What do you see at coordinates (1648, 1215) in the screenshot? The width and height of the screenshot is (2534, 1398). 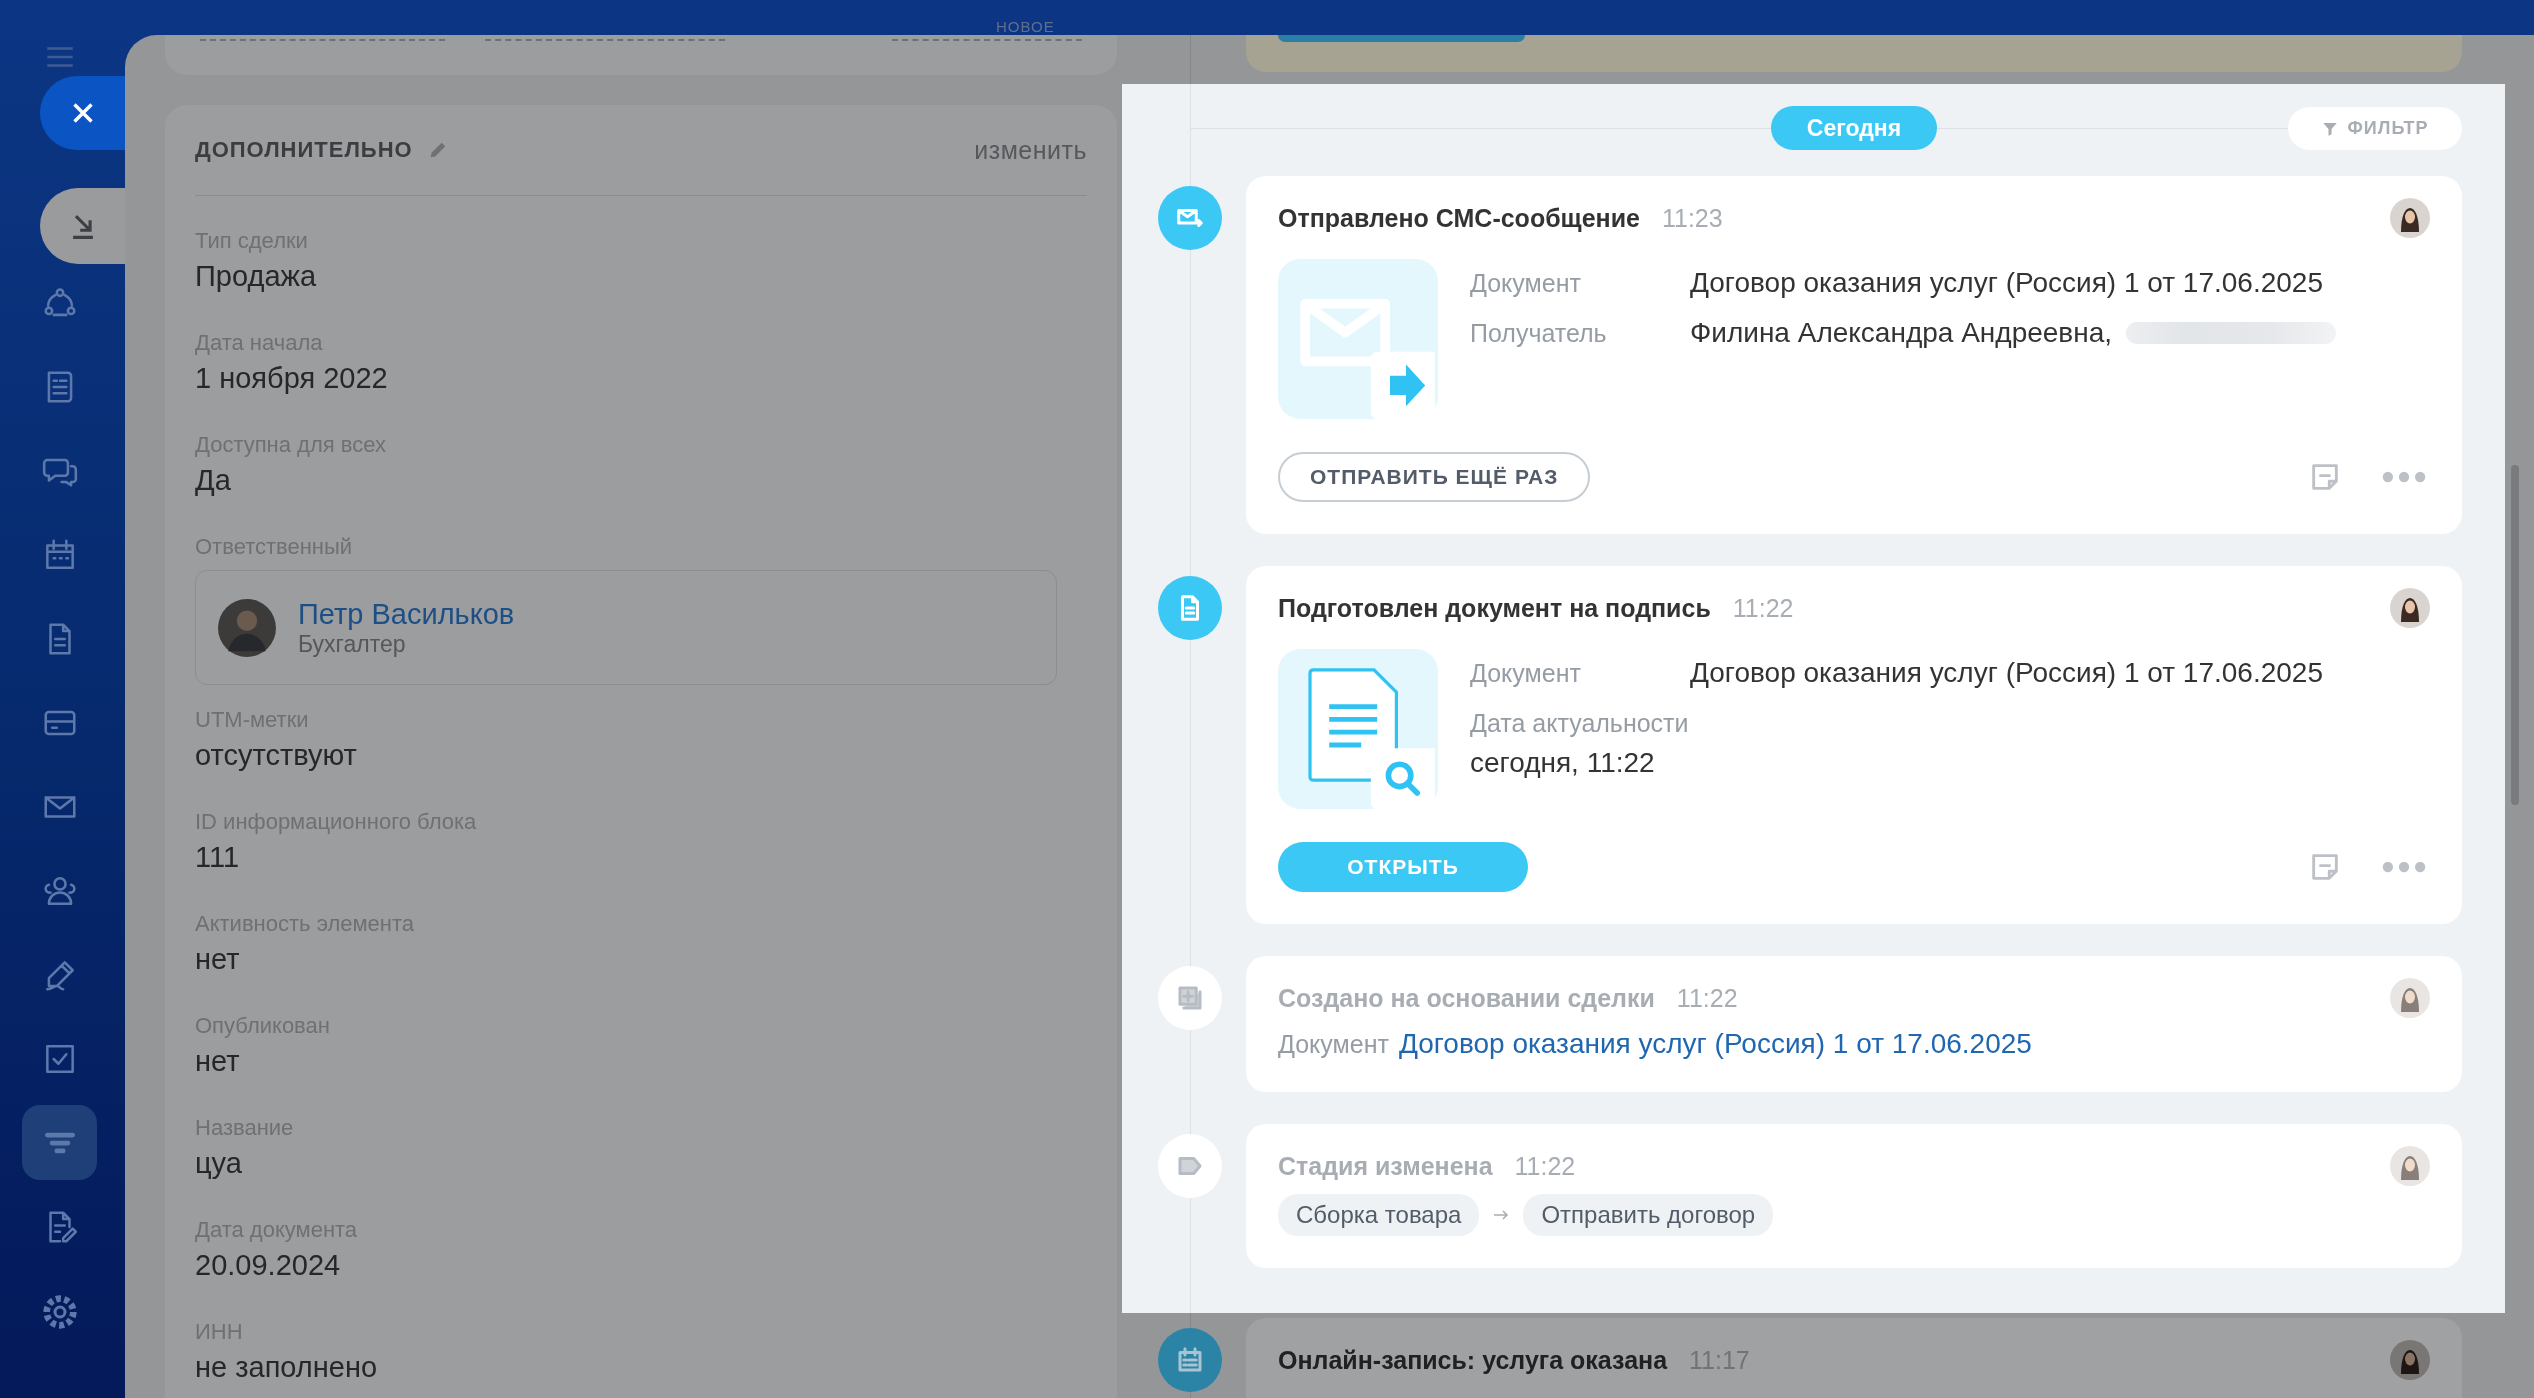 I see `stage-chip: Отправить договор` at bounding box center [1648, 1215].